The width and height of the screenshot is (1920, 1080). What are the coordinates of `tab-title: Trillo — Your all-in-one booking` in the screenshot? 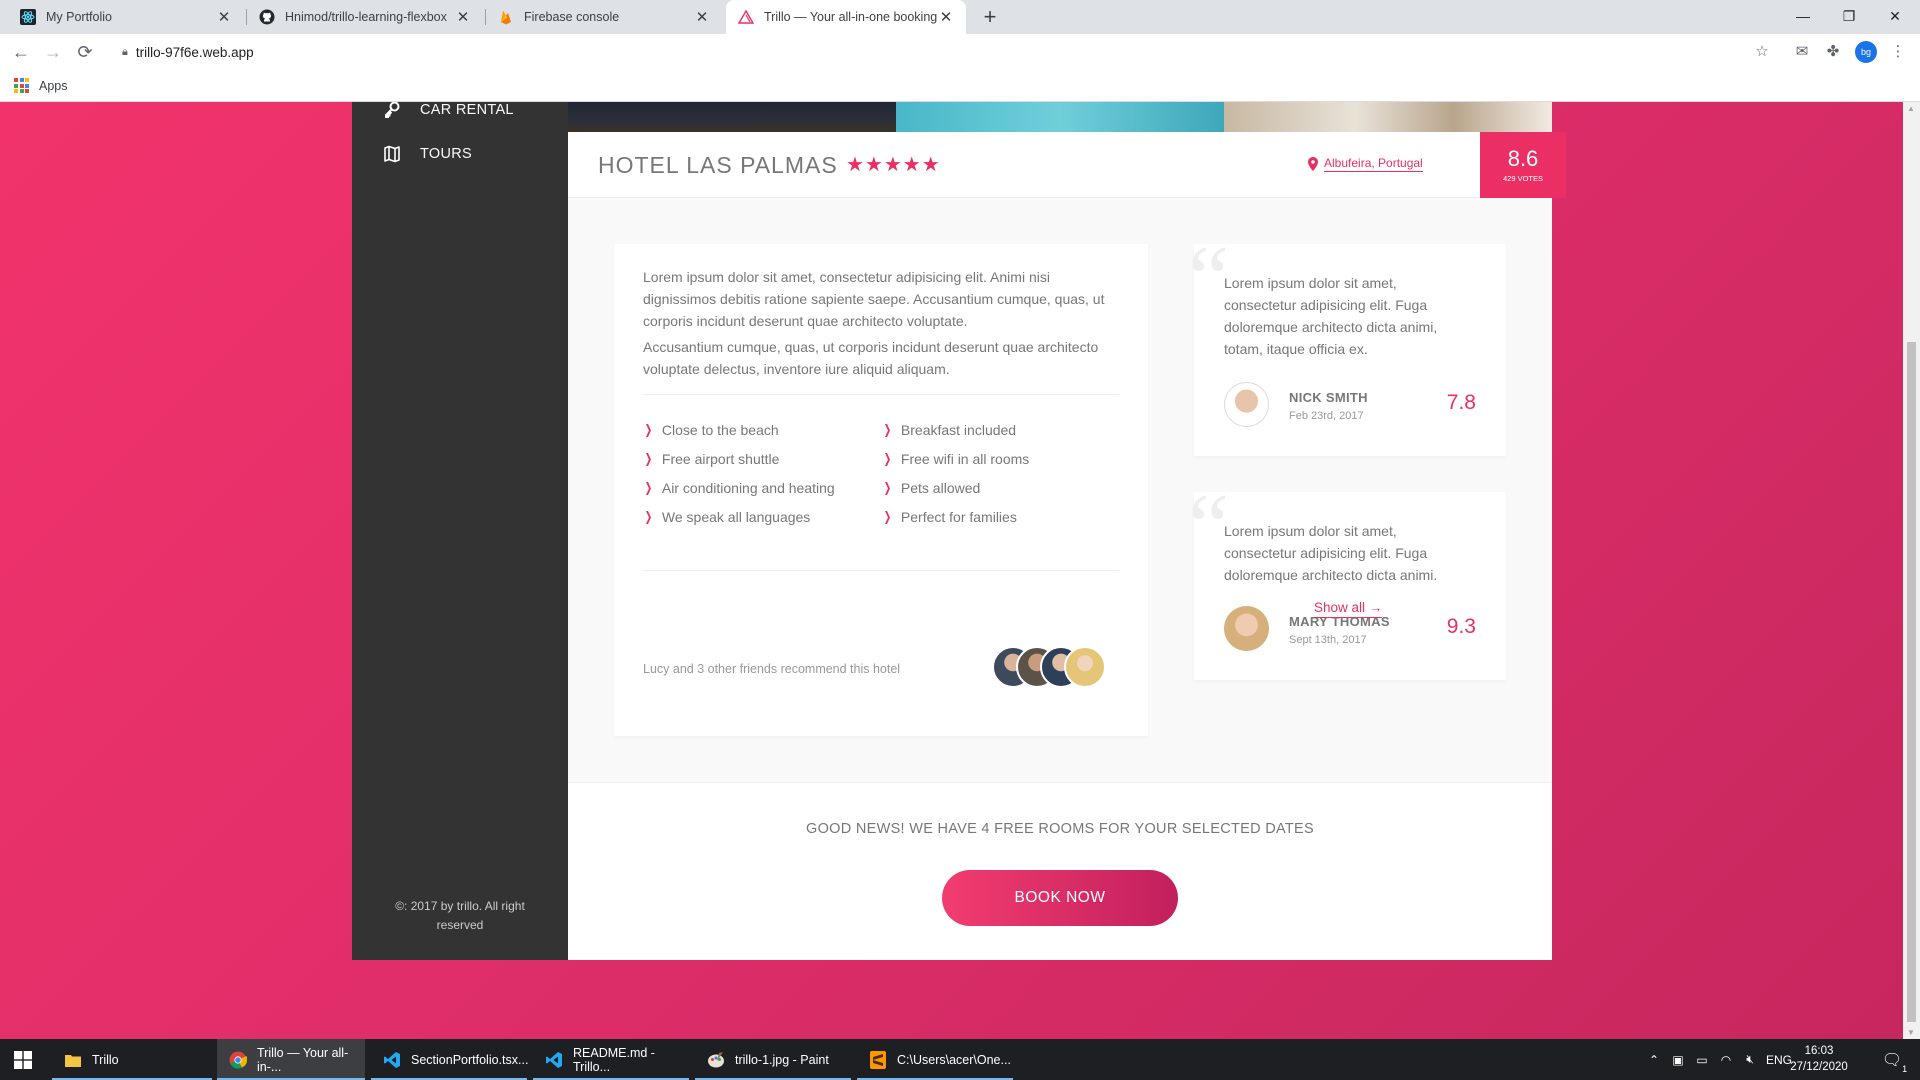 It's located at (851, 17).